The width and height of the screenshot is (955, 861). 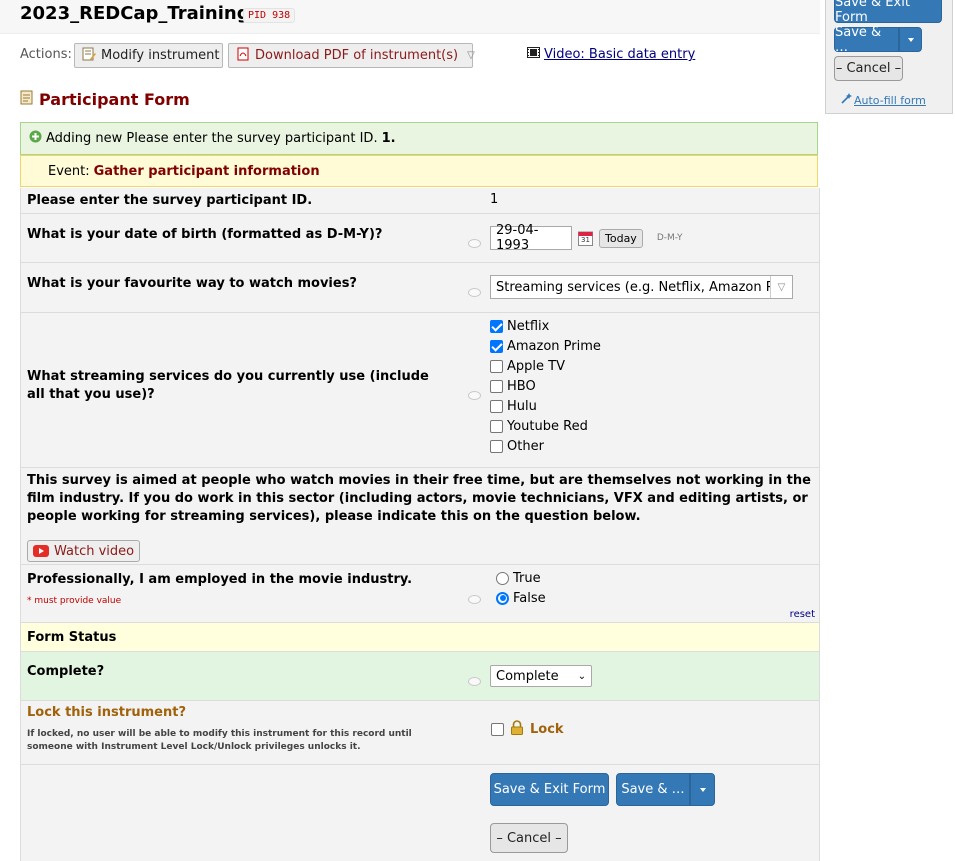 I want to click on save-dropdown-toggle-bottom, so click(x=702, y=789).